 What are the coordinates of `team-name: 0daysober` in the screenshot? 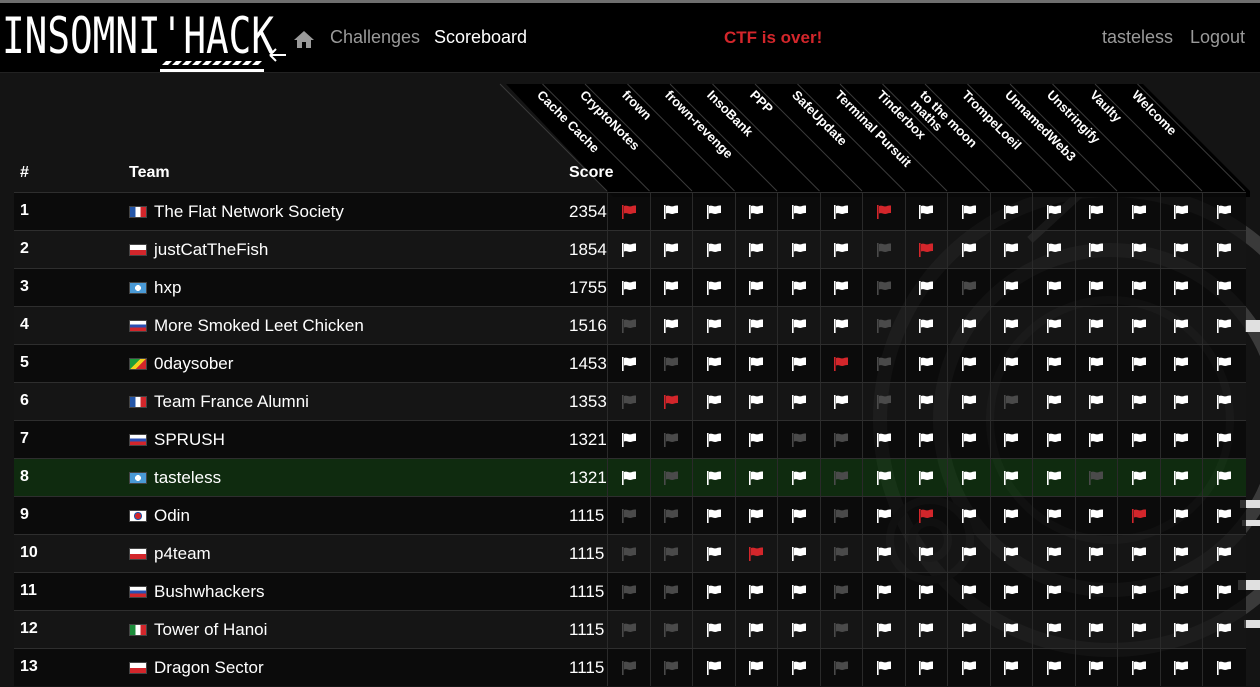 It's located at (193, 364).